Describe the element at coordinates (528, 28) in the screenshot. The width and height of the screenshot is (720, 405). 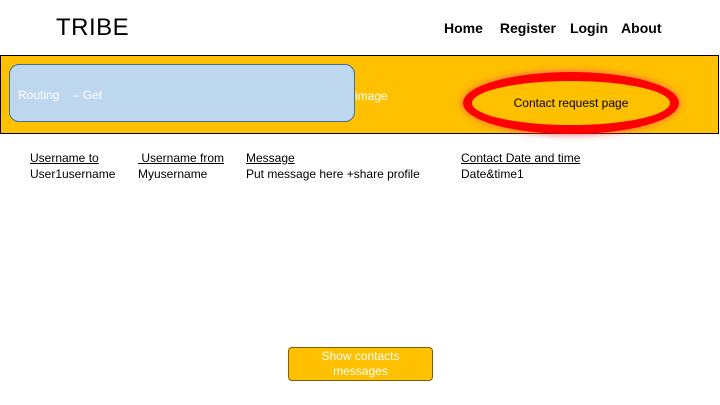
I see `nav-register: Register` at that location.